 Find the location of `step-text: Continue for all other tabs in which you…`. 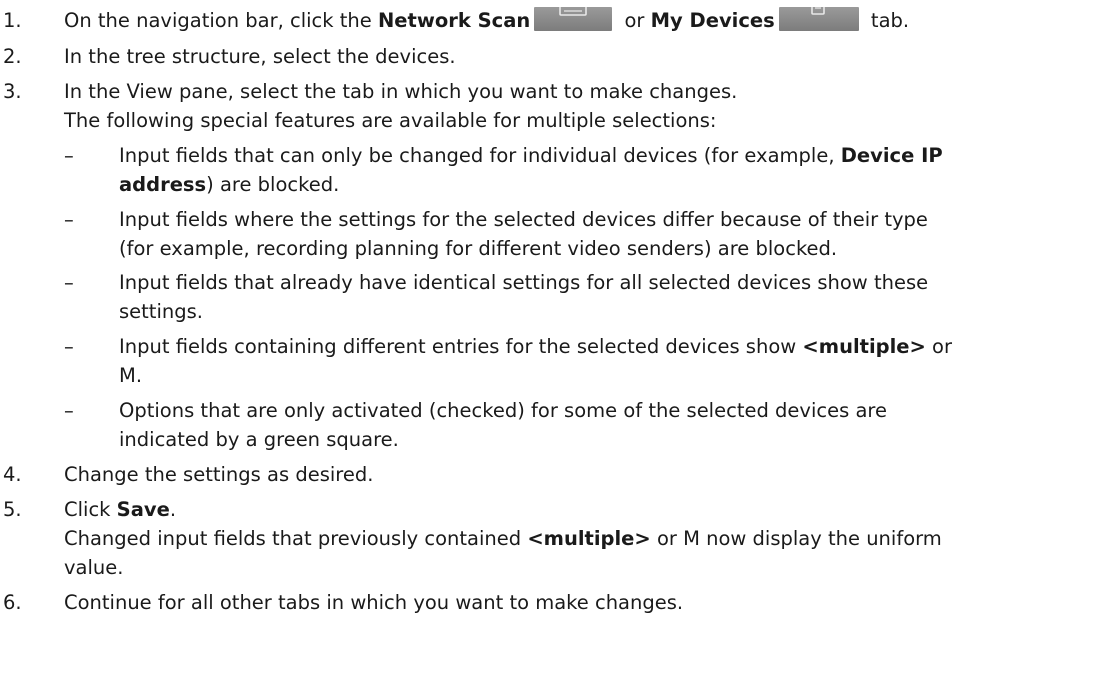

step-text: Continue for all other tabs in which you… is located at coordinates (374, 602).